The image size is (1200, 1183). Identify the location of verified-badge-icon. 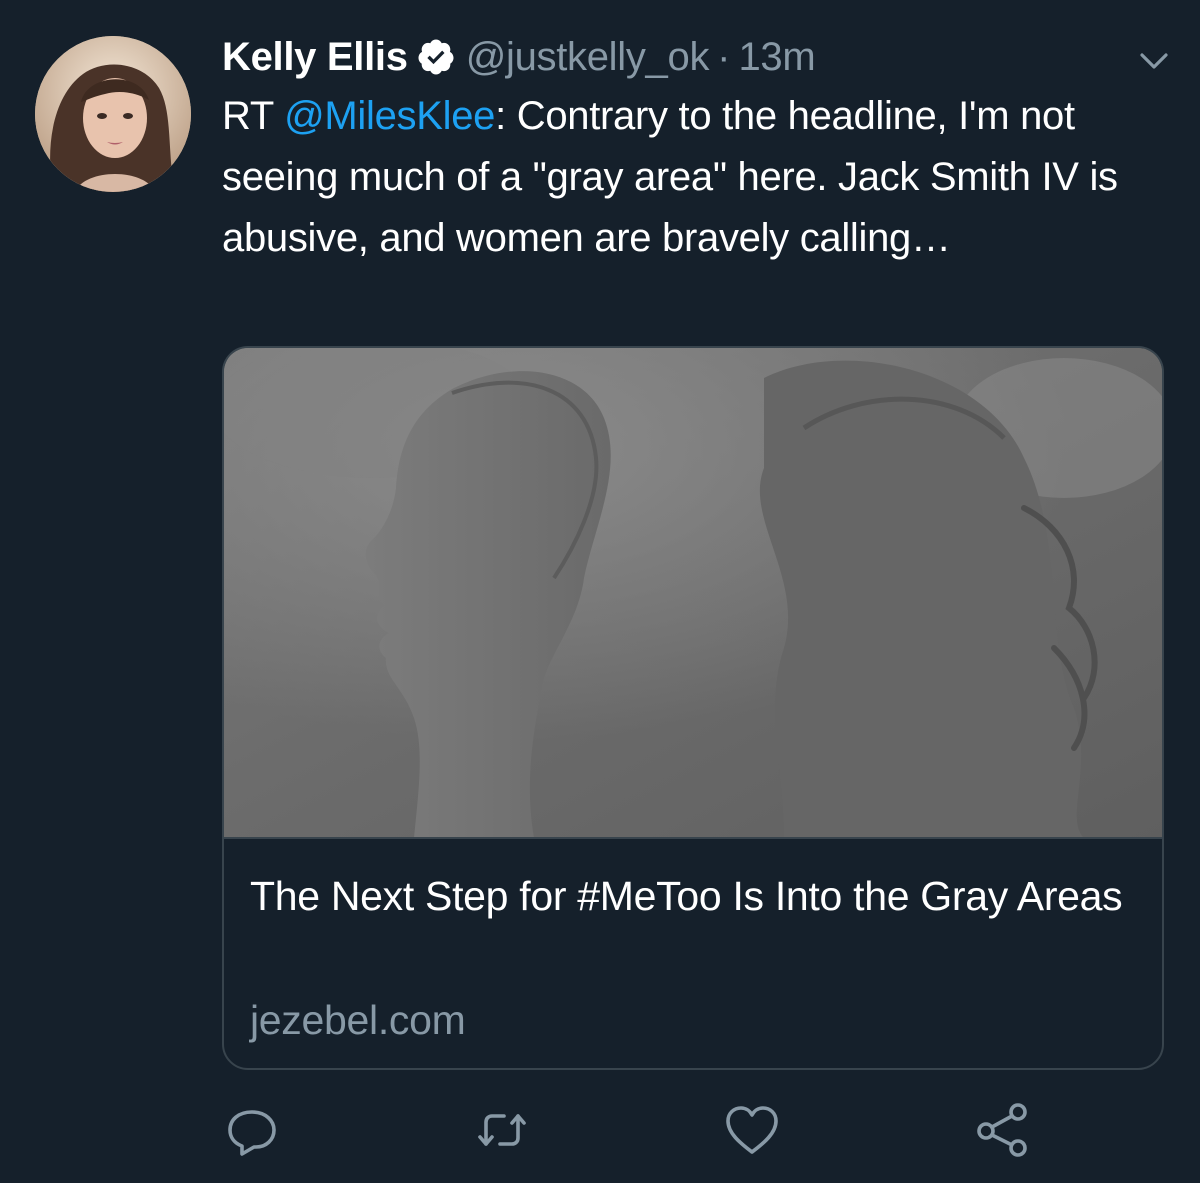
(436, 57).